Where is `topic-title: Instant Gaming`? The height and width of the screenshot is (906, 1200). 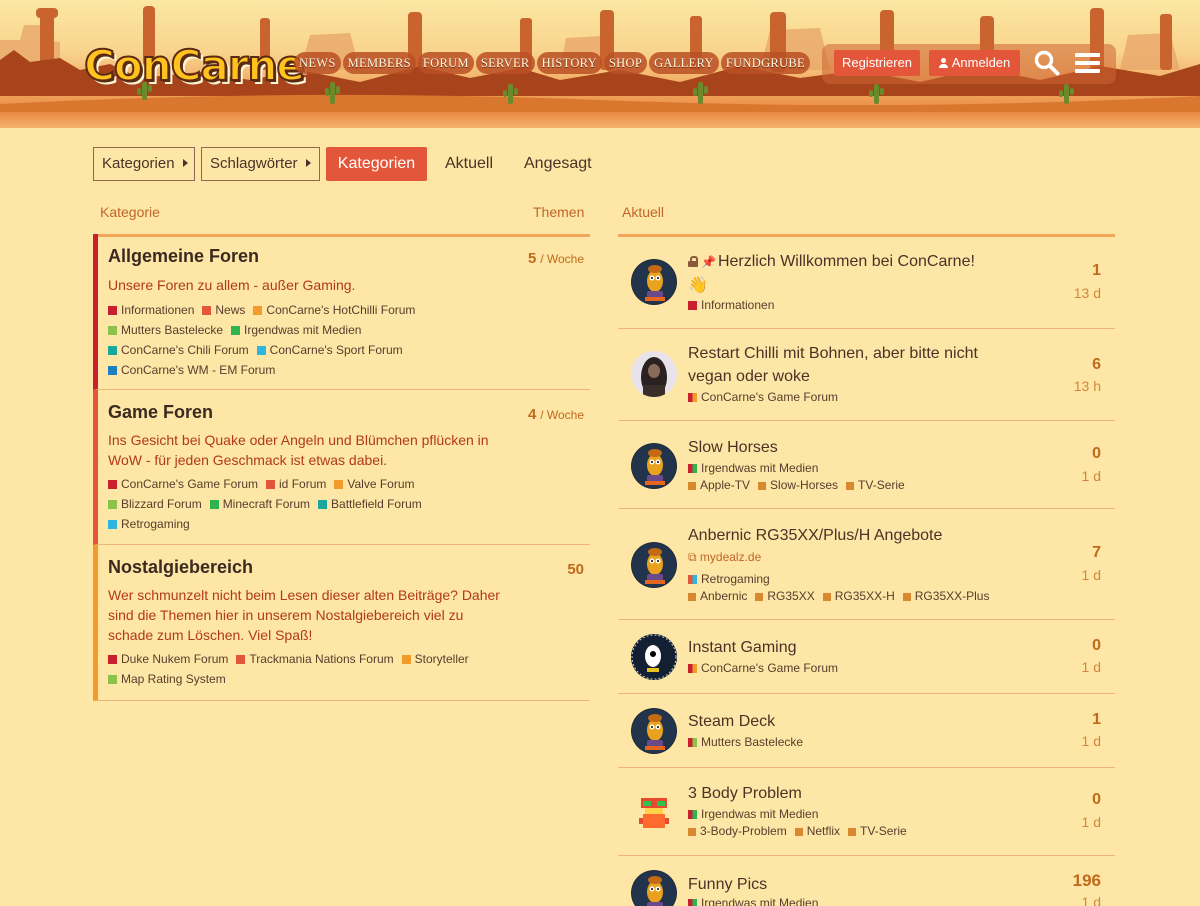 topic-title: Instant Gaming is located at coordinates (848, 647).